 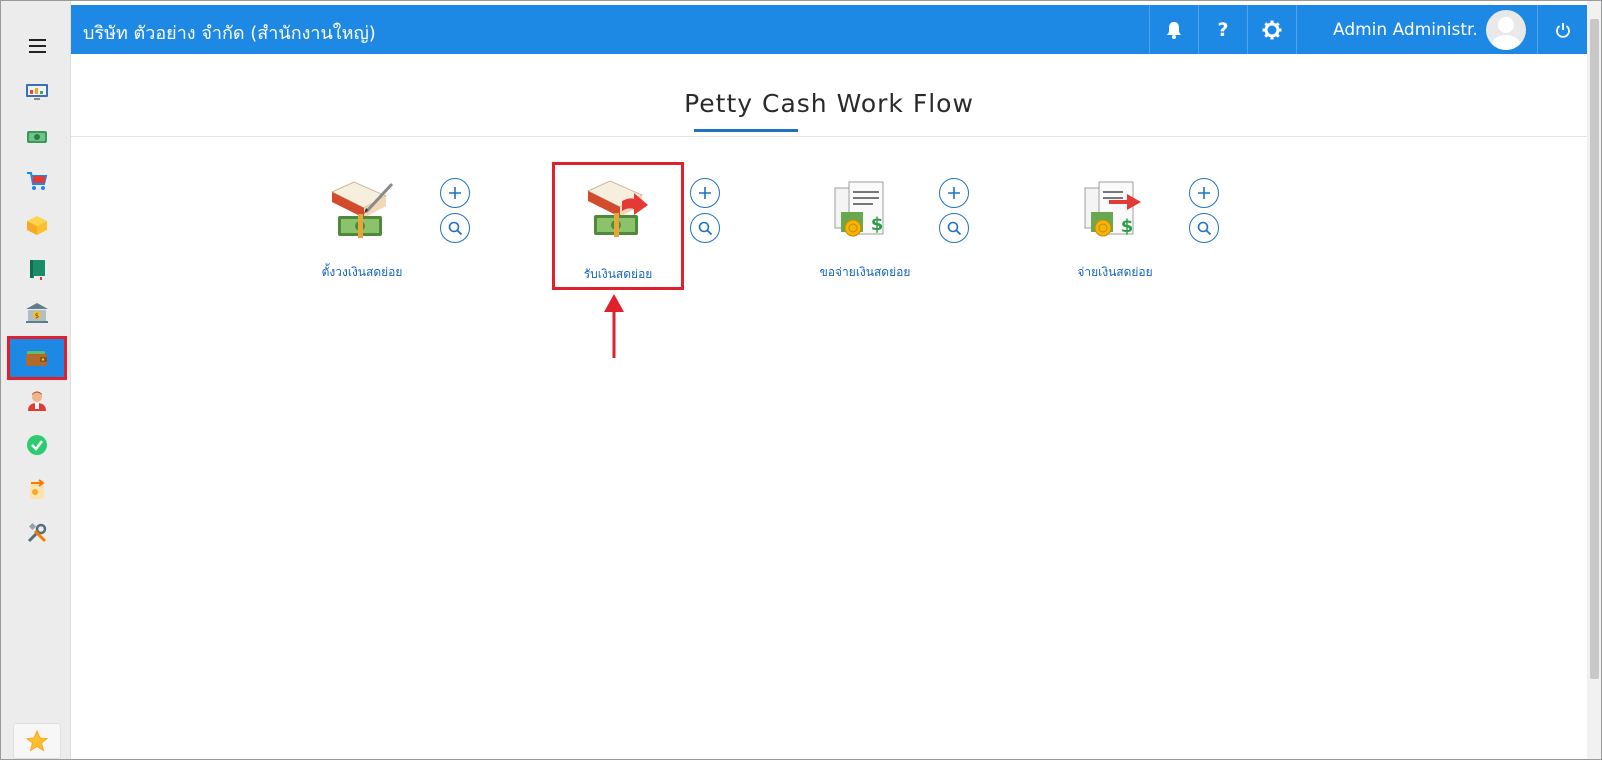 I want to click on book-icon, so click(x=37, y=270).